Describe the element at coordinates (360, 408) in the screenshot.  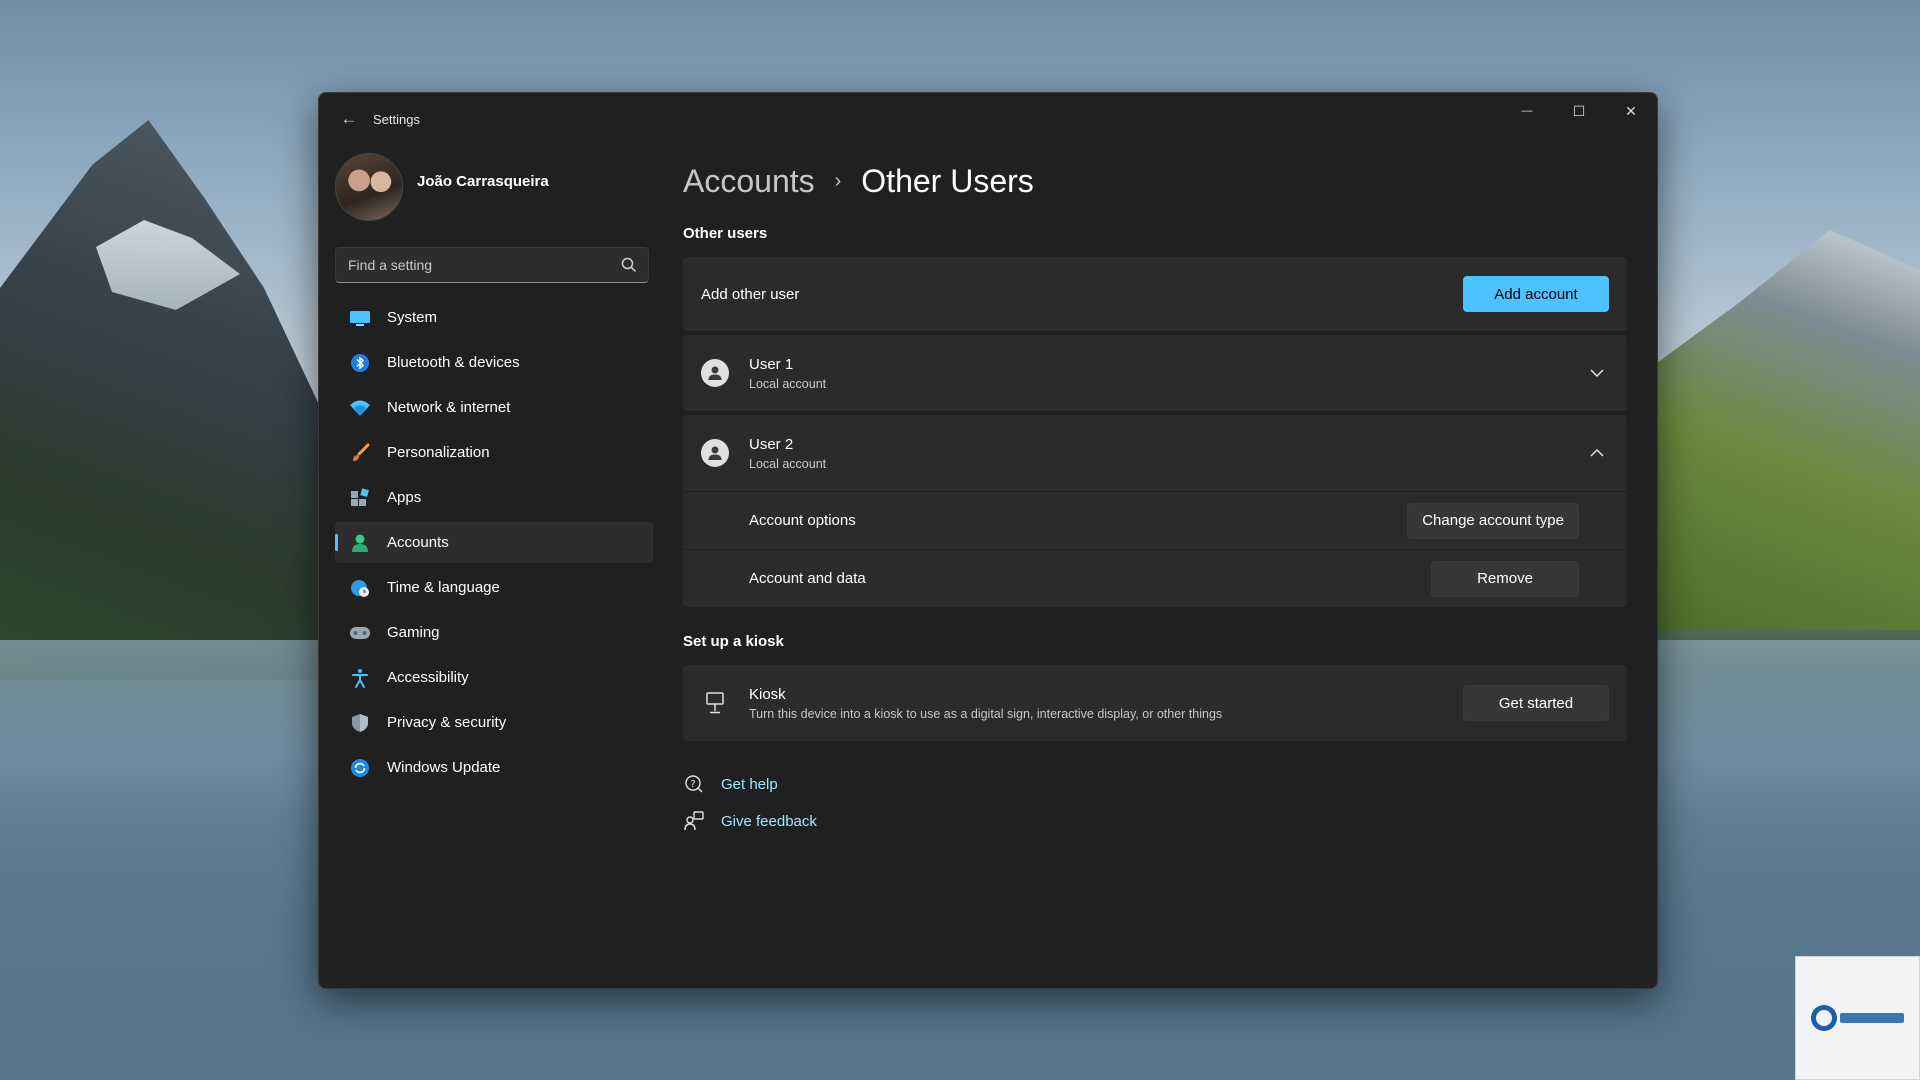
I see `wifi-icon` at that location.